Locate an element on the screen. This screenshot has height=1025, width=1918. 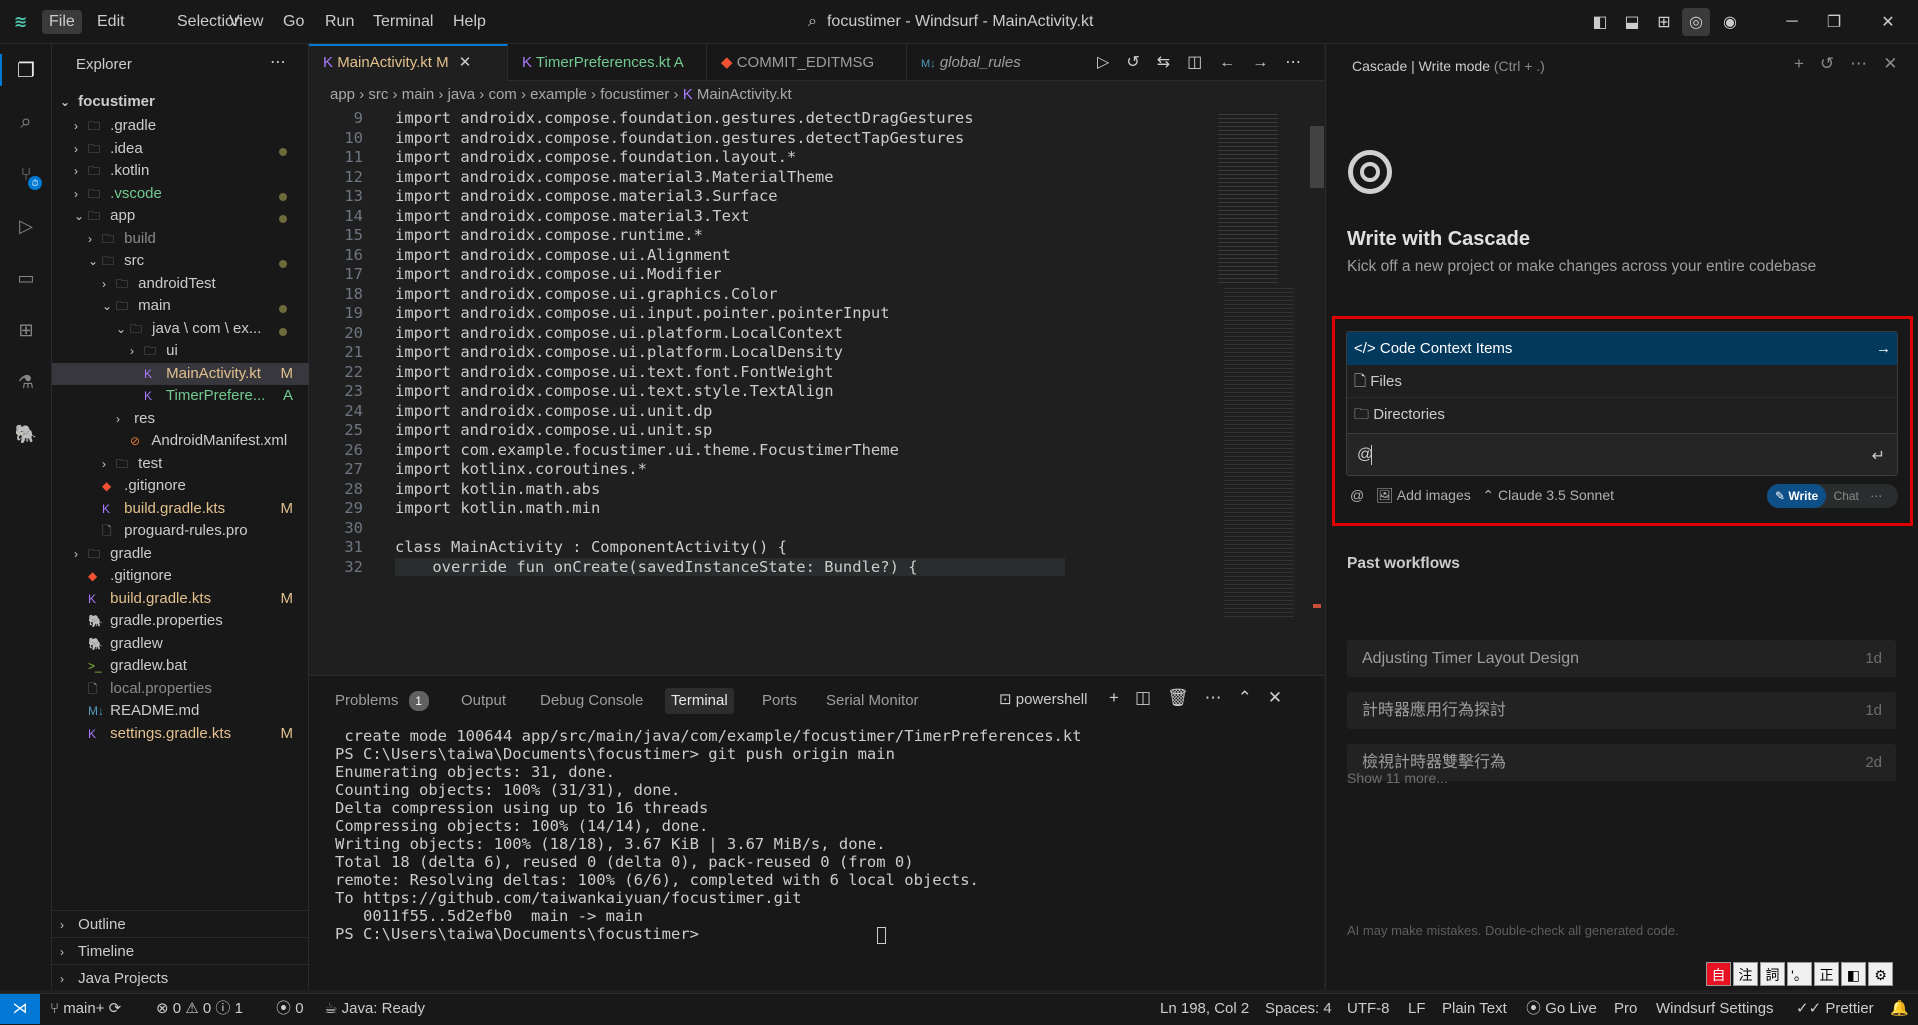
go-live: ⦿ Go Live is located at coordinates (1561, 1009).